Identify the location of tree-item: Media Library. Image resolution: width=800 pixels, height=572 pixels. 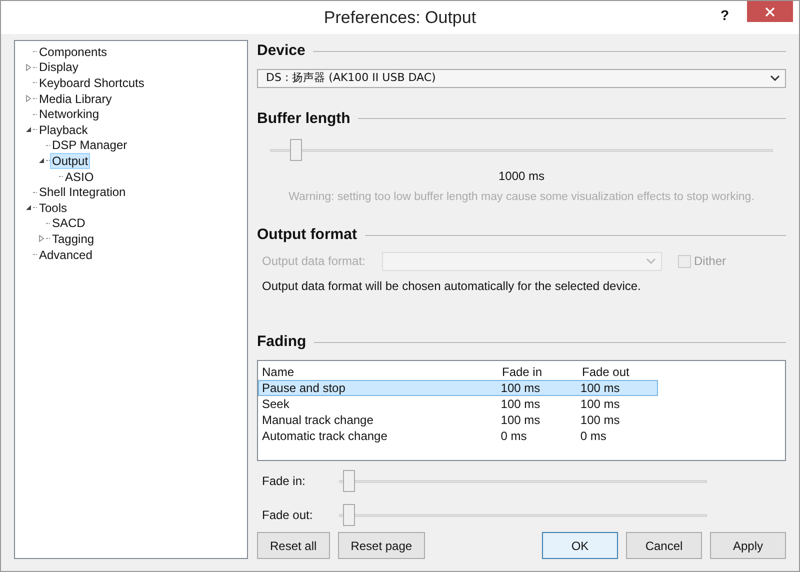
(75, 98).